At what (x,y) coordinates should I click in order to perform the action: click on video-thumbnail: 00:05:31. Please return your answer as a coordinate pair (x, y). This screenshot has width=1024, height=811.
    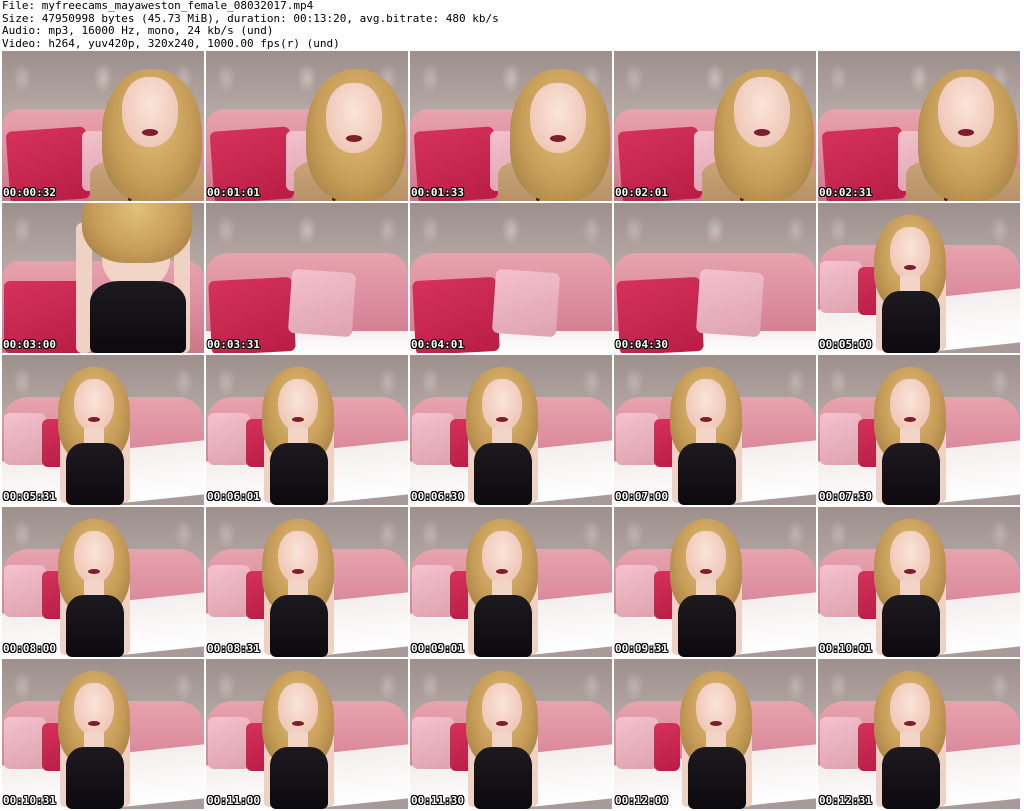
    Looking at the image, I should click on (103, 430).